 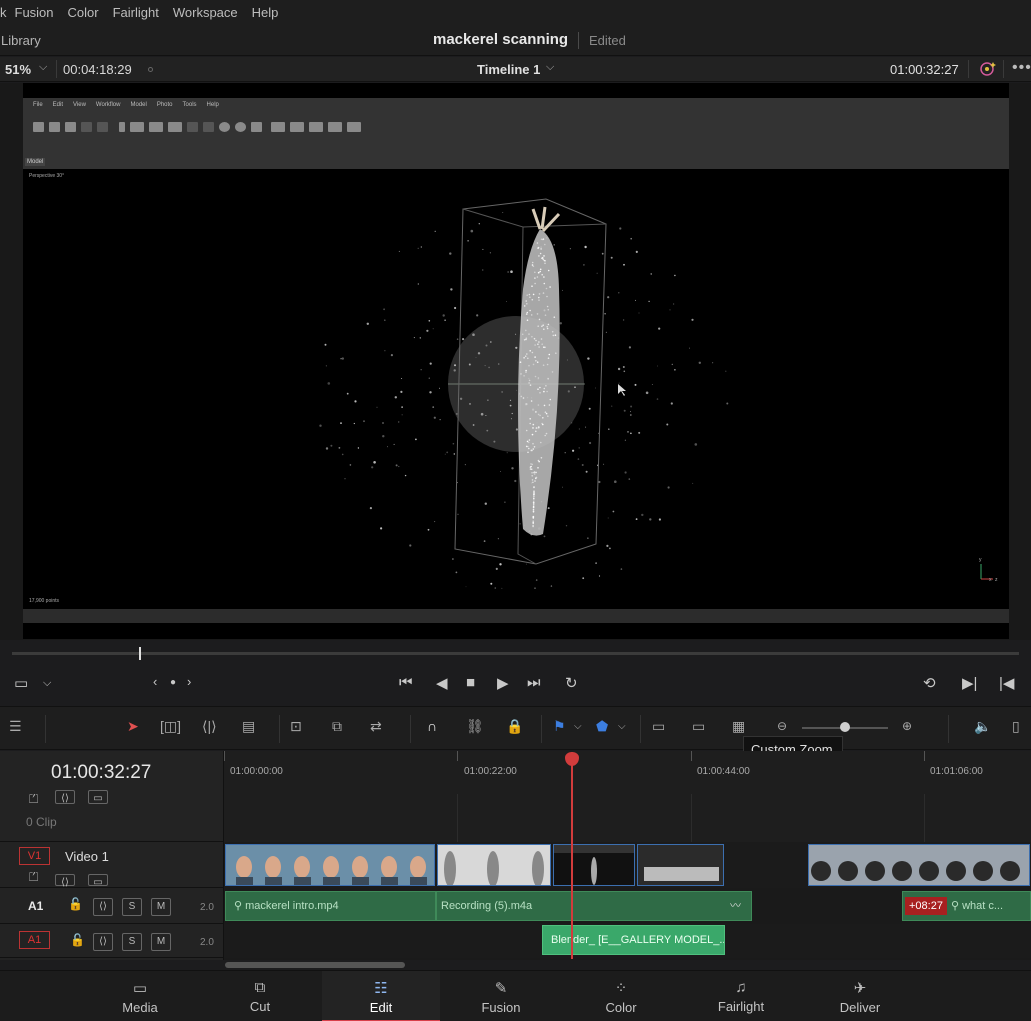 What do you see at coordinates (122, 127) in the screenshot?
I see `select-icon` at bounding box center [122, 127].